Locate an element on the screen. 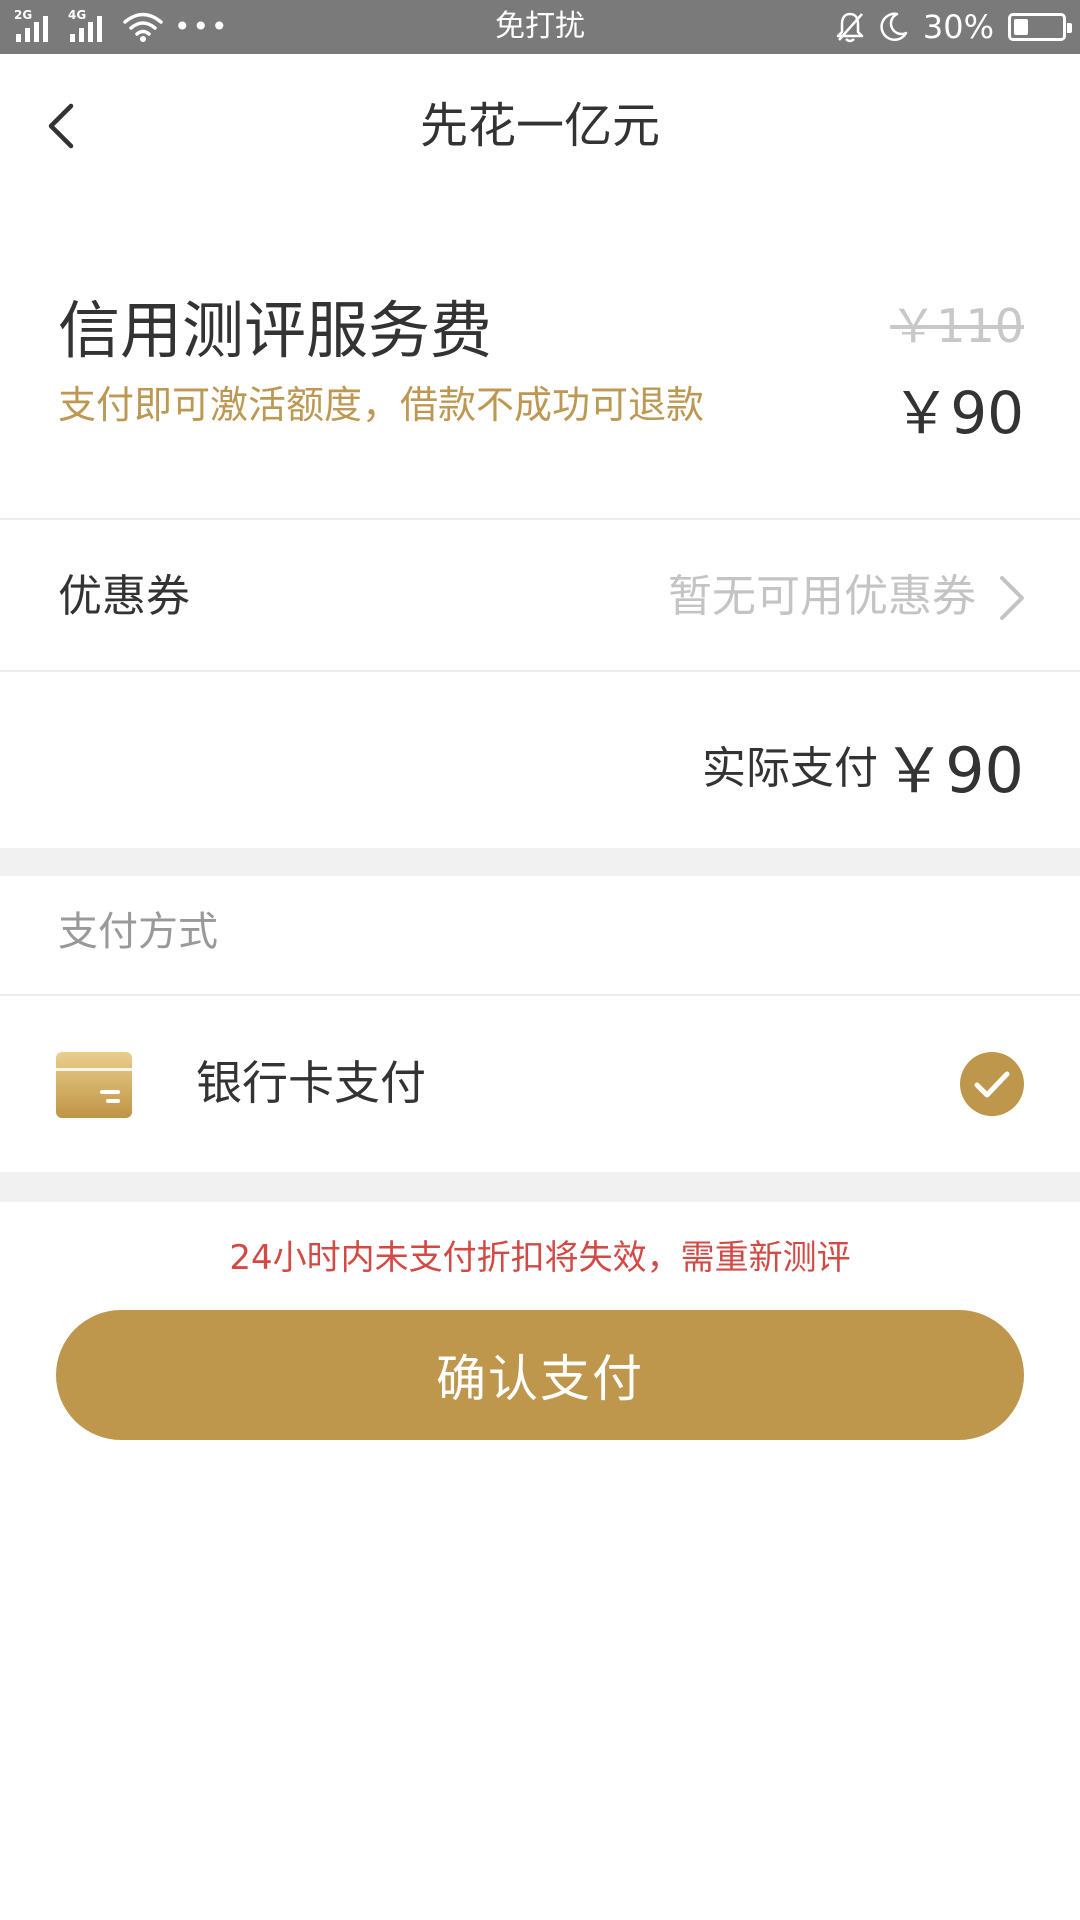  fee-title: 信用测评服务费 is located at coordinates (275, 330).